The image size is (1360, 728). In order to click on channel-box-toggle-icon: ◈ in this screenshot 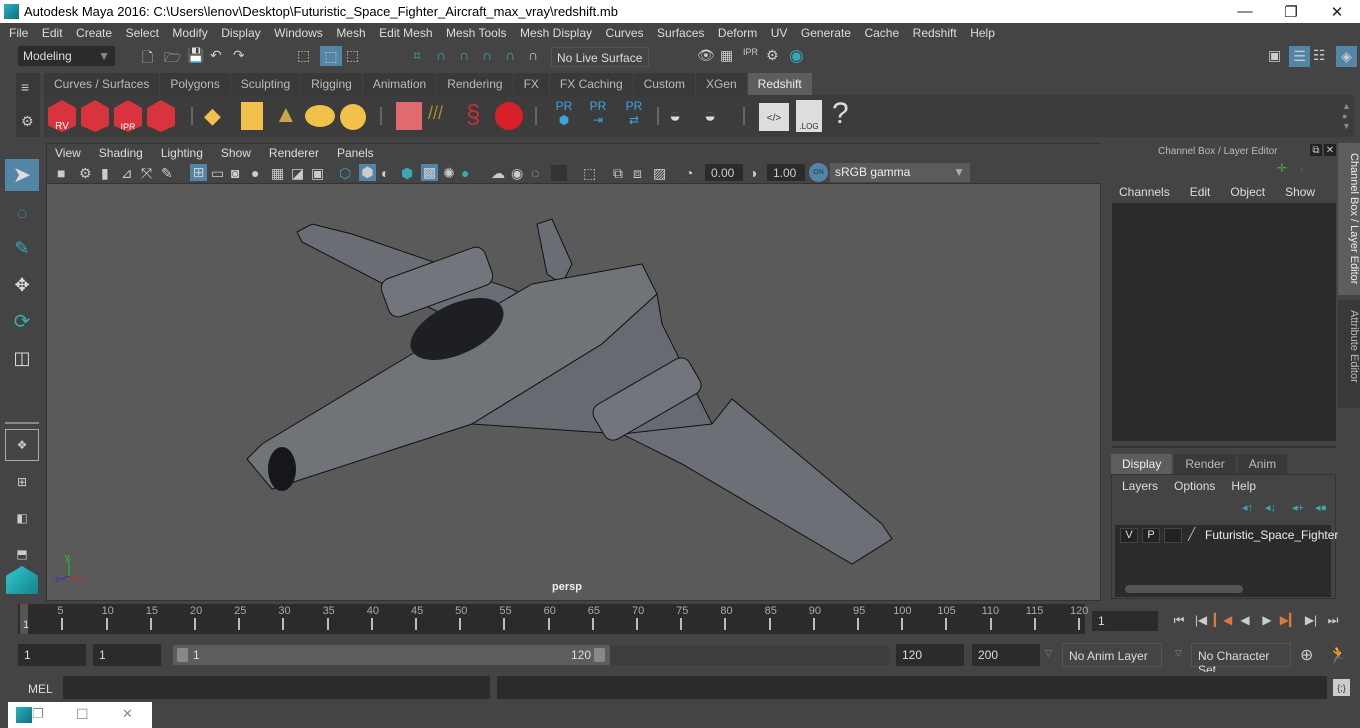, I will do `click(1346, 56)`.